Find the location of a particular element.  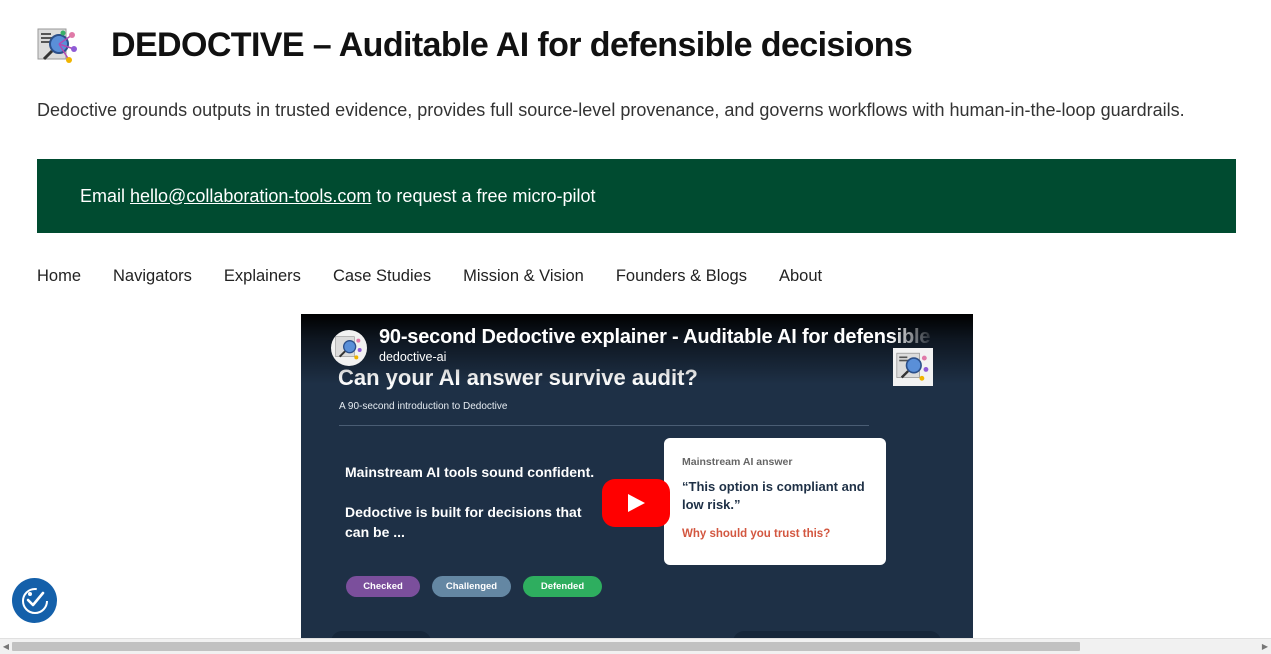

slide-divider is located at coordinates (604, 425).